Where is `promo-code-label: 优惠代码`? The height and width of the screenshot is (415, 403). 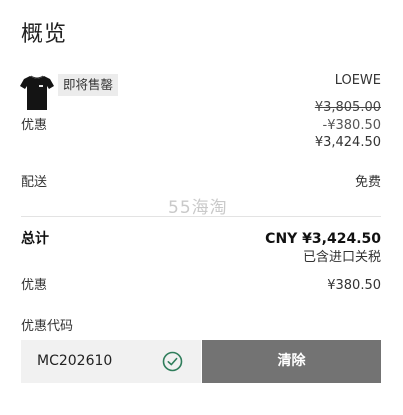
promo-code-label: 优惠代码 is located at coordinates (47, 326).